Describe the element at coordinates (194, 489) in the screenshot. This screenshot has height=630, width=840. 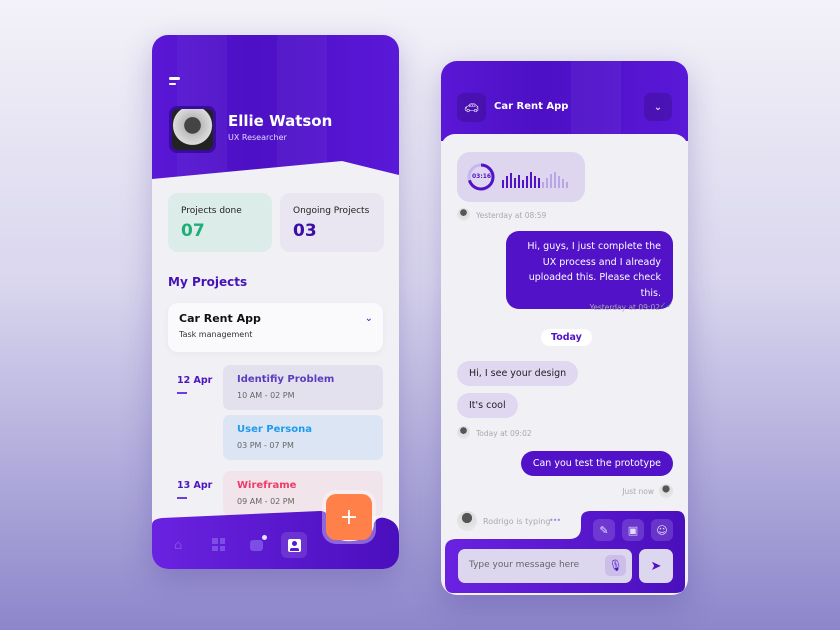
I see `date-label: 13 Apr` at that location.